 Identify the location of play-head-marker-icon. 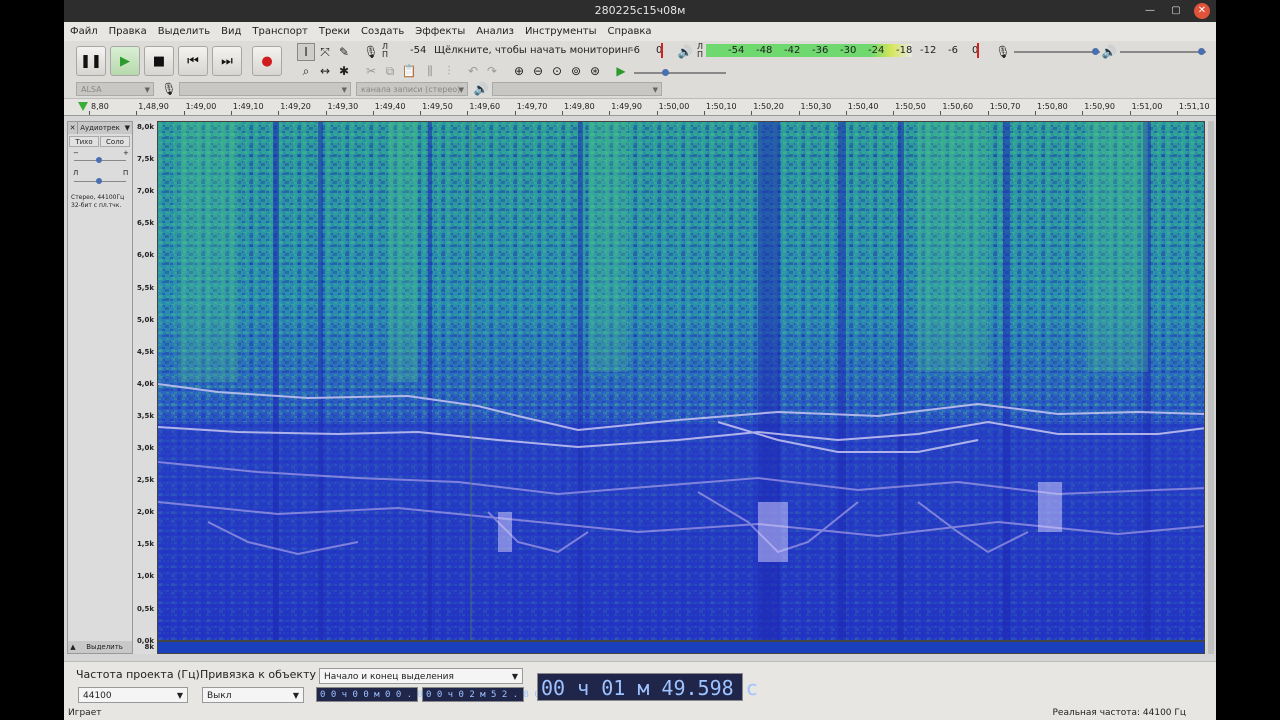
(83, 106).